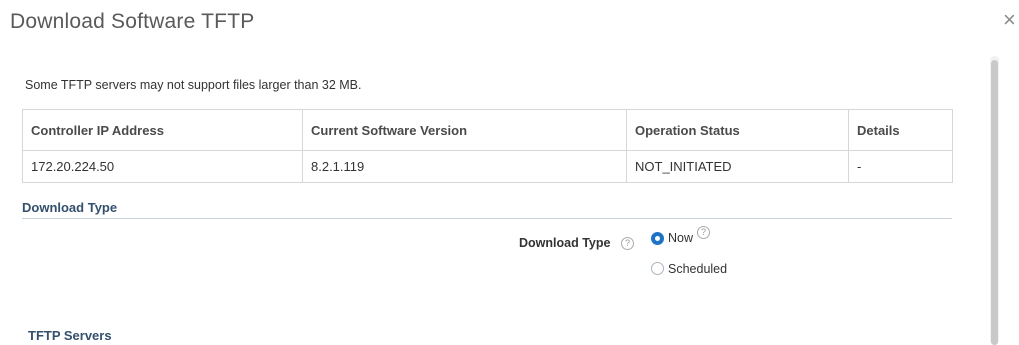 This screenshot has height=345, width=1019. I want to click on radio-now-label: Now, so click(680, 238).